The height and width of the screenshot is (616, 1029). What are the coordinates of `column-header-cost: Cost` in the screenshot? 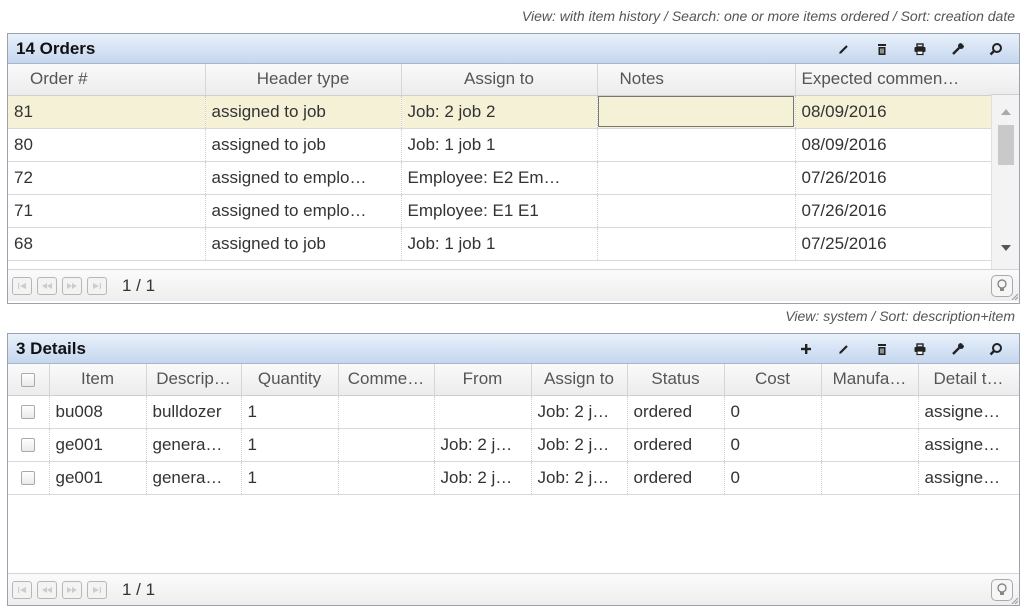 It's located at (773, 380).